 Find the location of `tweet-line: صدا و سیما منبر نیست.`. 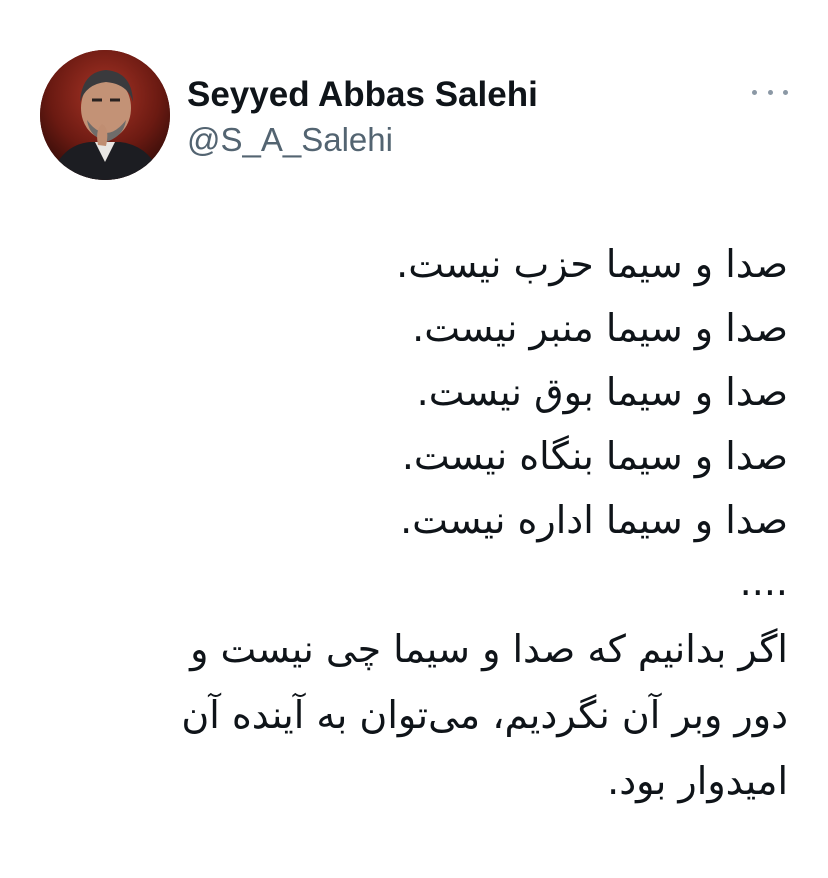

tweet-line: صدا و سیما منبر نیست. is located at coordinates (600, 328).